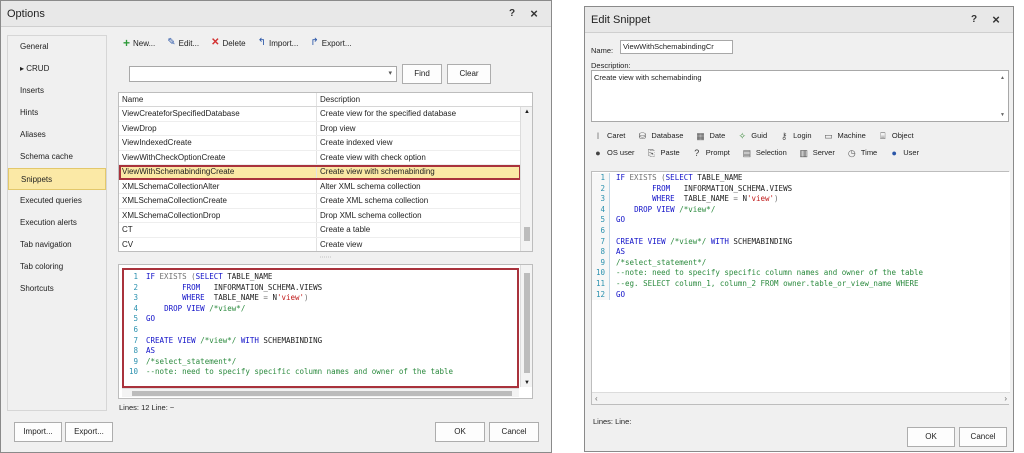 The width and height of the screenshot is (1024, 453). I want to click on variable-server-button: ▥ Server, so click(817, 152).